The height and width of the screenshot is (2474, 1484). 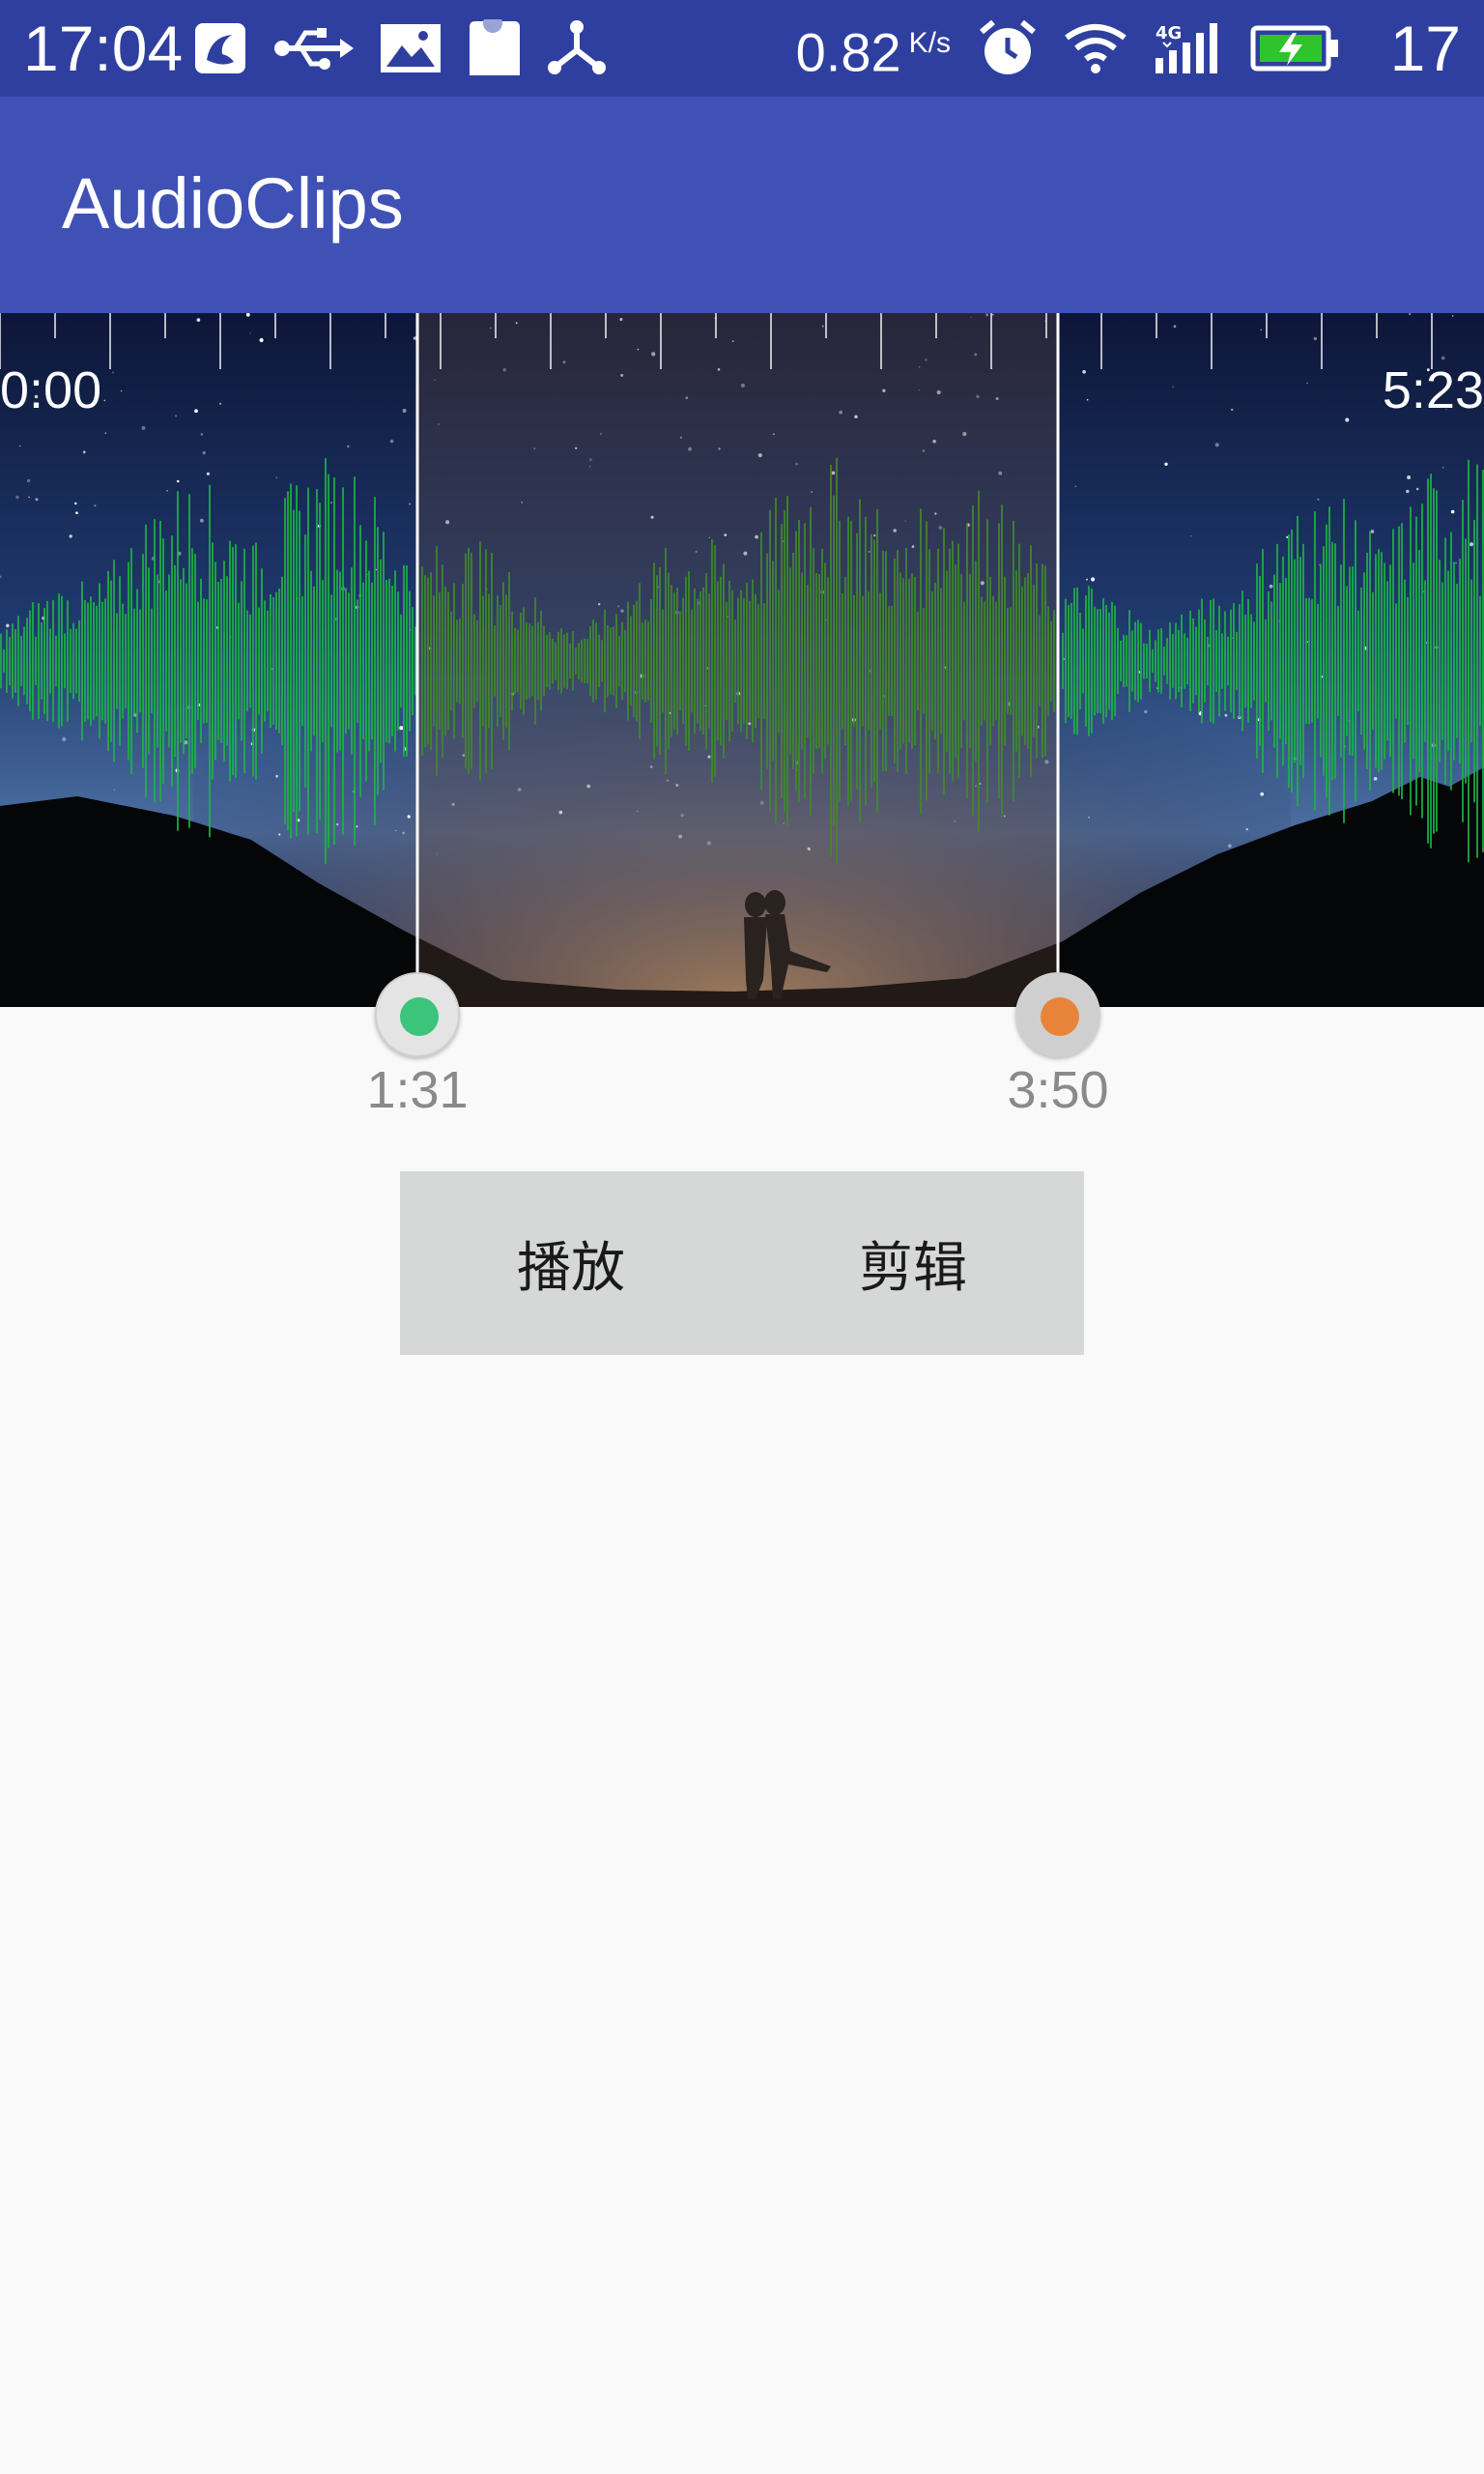 What do you see at coordinates (104, 49) in the screenshot?
I see `status-time: 17:04` at bounding box center [104, 49].